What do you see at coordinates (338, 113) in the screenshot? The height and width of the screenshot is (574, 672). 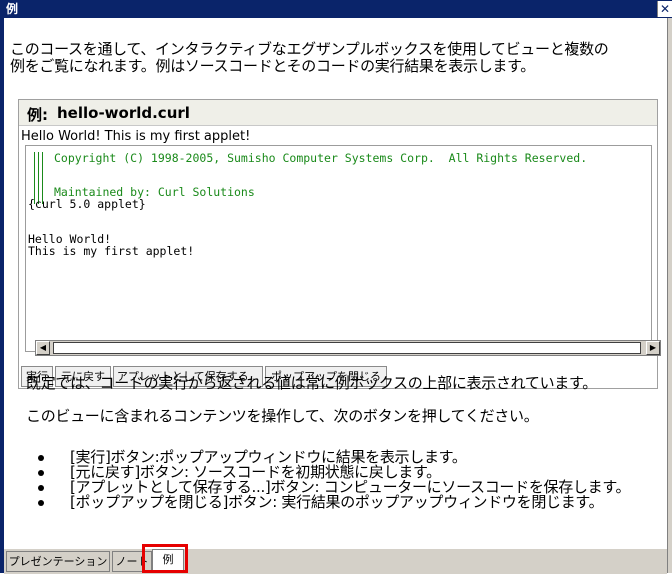 I see `example-header: 例: hello-world.curl` at bounding box center [338, 113].